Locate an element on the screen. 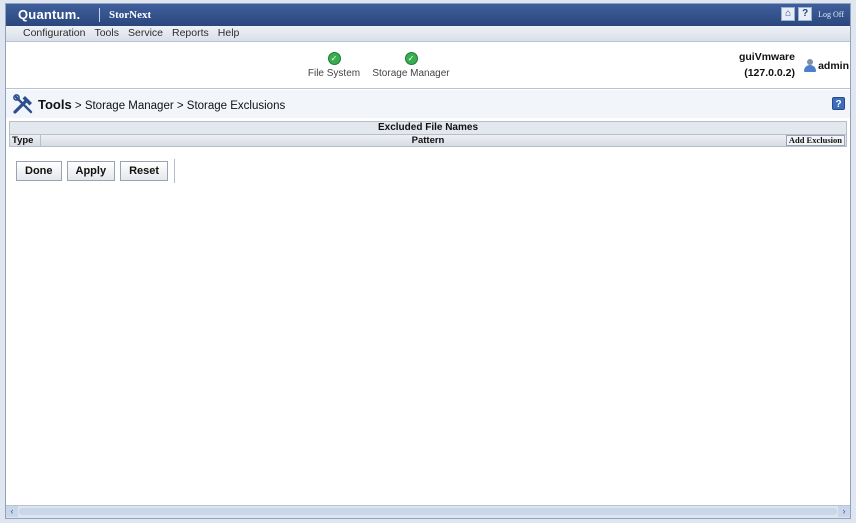  column-divider is located at coordinates (40, 140).